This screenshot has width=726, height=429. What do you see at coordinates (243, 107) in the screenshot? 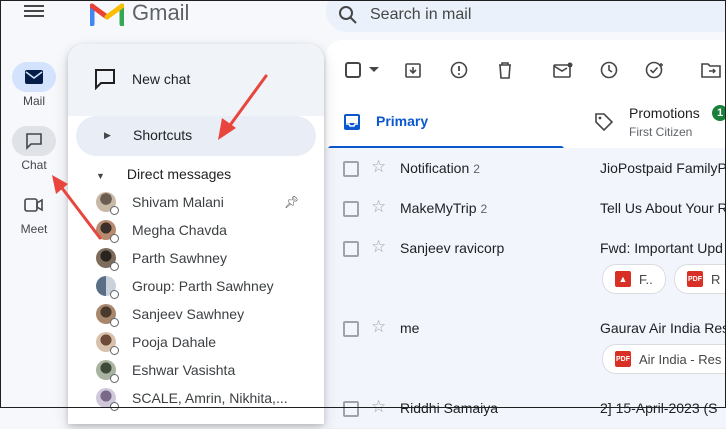
I see `arrow-to-shortcuts` at bounding box center [243, 107].